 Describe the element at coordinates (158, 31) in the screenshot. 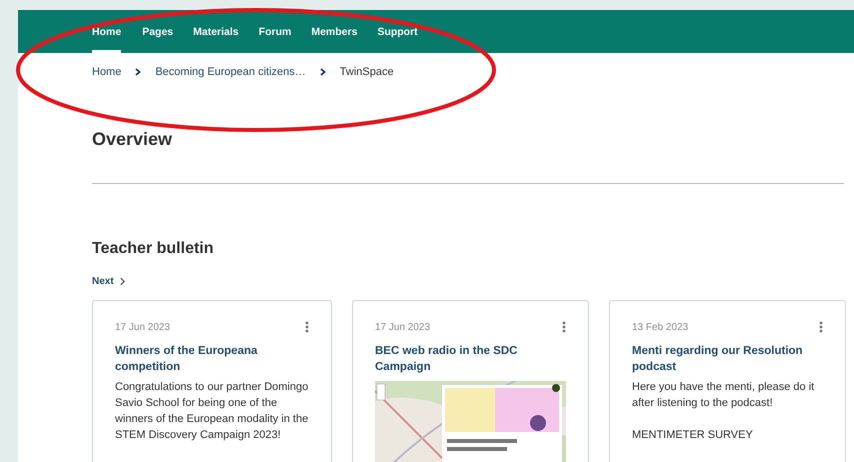

I see `nav-tab: Pages` at that location.